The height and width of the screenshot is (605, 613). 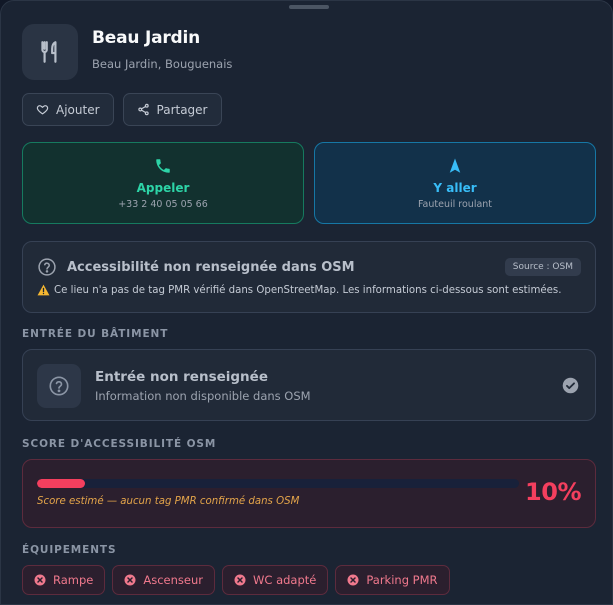 What do you see at coordinates (285, 580) in the screenshot?
I see `equipment-label: WC adapté` at bounding box center [285, 580].